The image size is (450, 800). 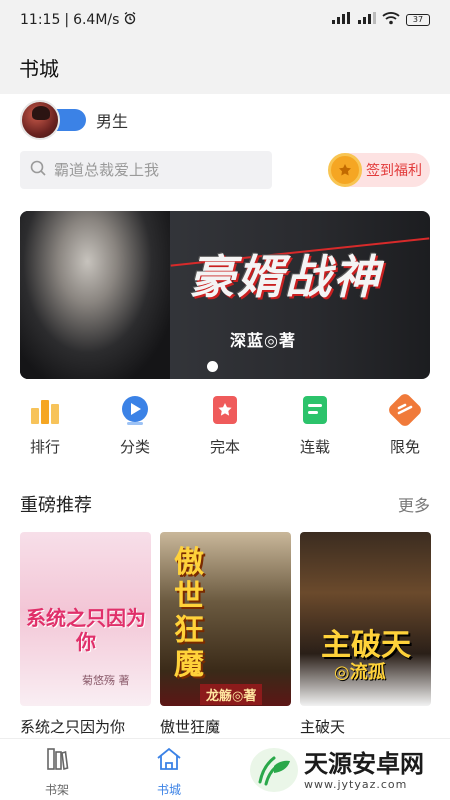 I want to click on category-nav: 排行 分类 完本 连载 限免, so click(x=225, y=429).